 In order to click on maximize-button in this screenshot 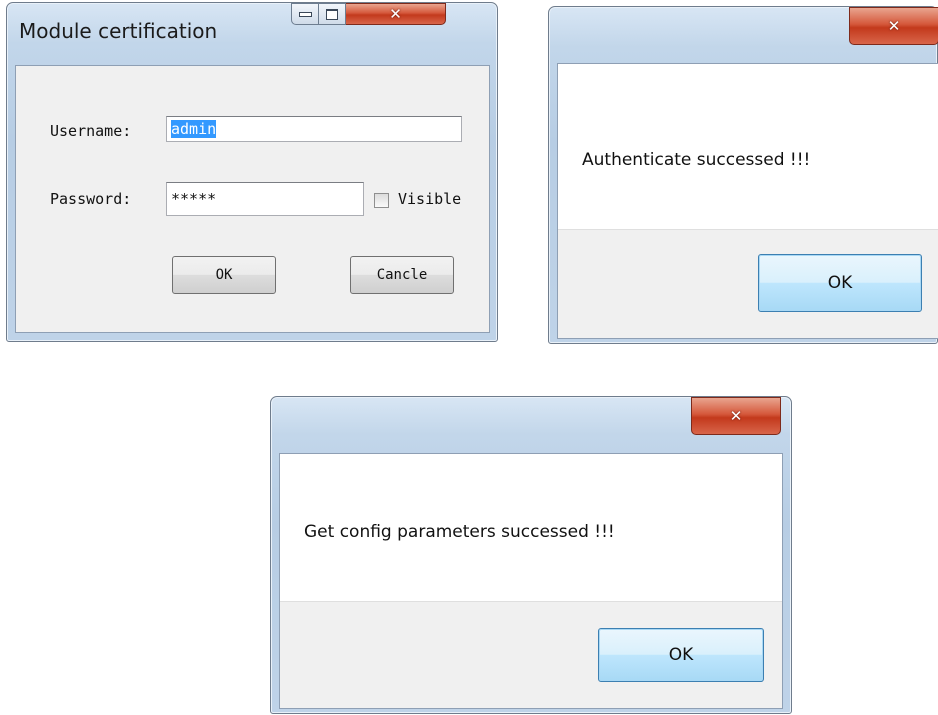, I will do `click(332, 14)`.